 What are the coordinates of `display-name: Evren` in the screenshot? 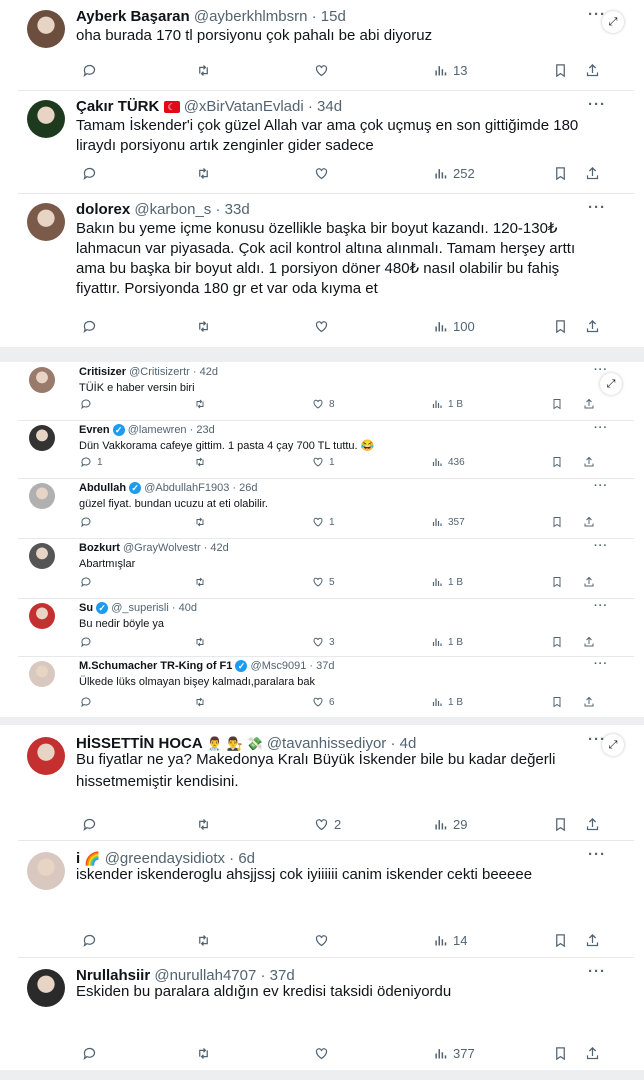 It's located at (94, 430).